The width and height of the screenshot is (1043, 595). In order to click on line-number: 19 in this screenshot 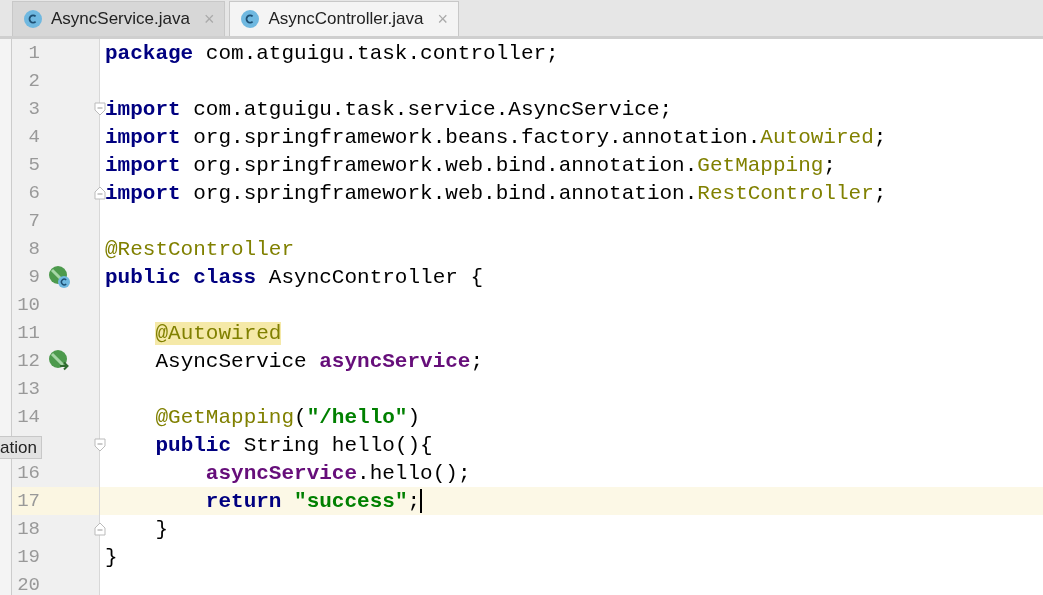, I will do `click(28, 557)`.